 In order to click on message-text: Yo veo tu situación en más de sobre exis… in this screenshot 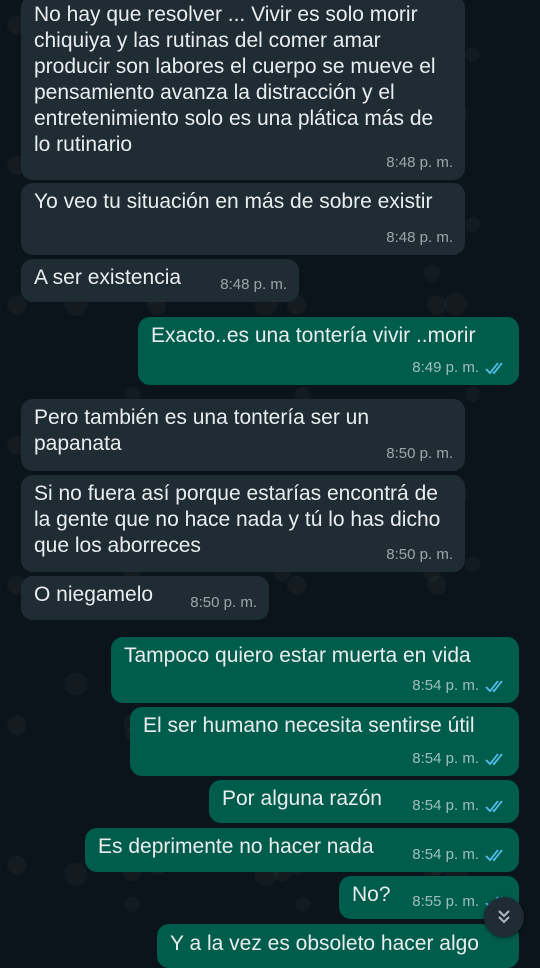, I will do `click(233, 201)`.